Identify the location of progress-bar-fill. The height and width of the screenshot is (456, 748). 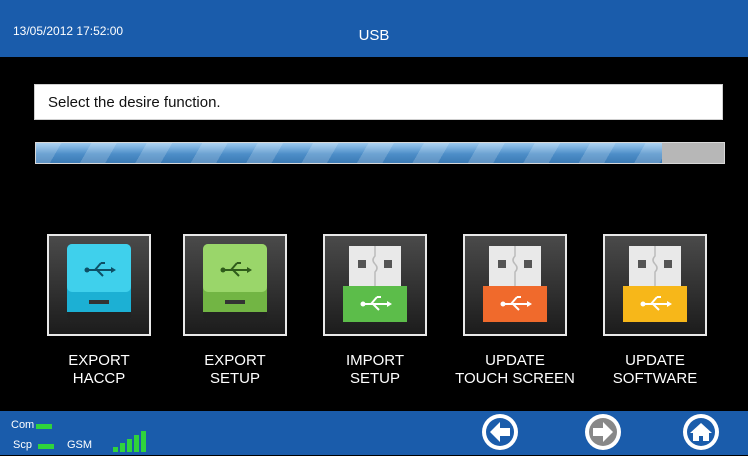
(349, 153).